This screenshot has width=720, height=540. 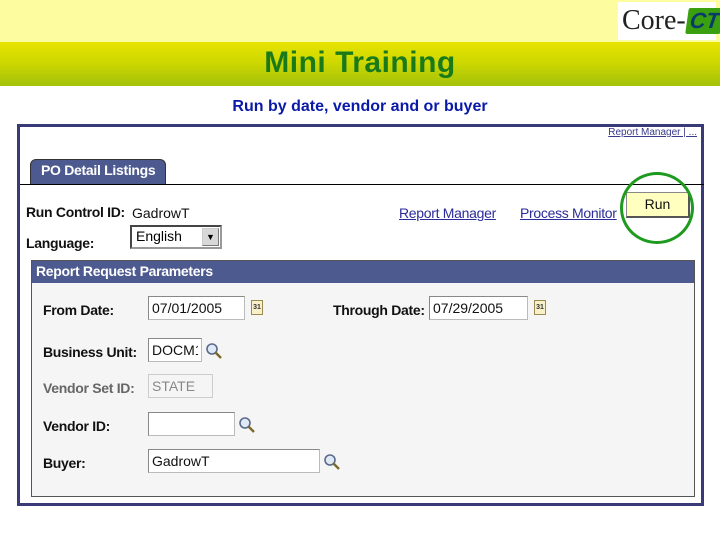 I want to click on vendor-set-id-input, so click(x=180, y=386).